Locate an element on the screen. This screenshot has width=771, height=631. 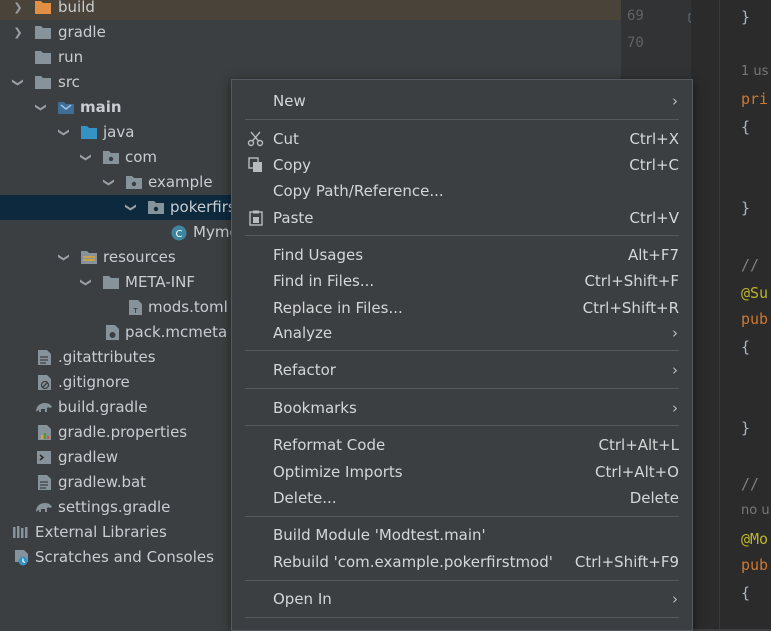
resources-folder-icon is located at coordinates (89, 257).